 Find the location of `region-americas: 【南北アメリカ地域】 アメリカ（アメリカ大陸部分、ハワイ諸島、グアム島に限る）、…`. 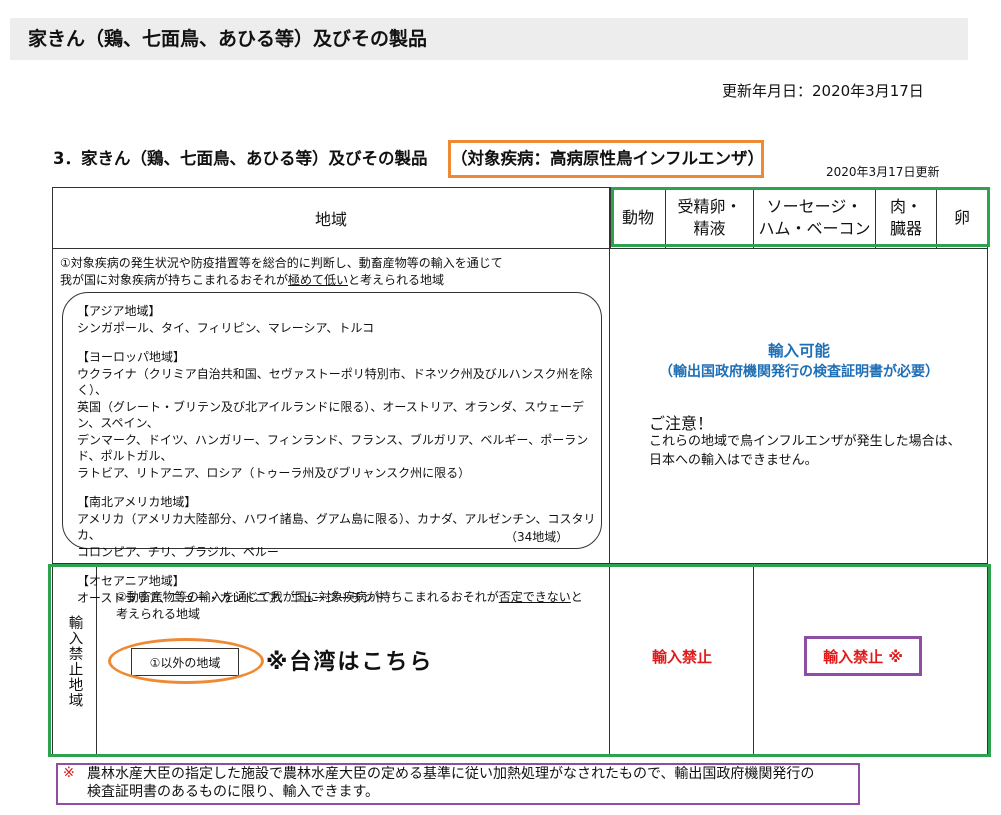

region-americas: 【南北アメリカ地域】 アメリカ（アメリカ大陸部分、ハワイ諸島、グアム島に限る）、… is located at coordinates (337, 527).